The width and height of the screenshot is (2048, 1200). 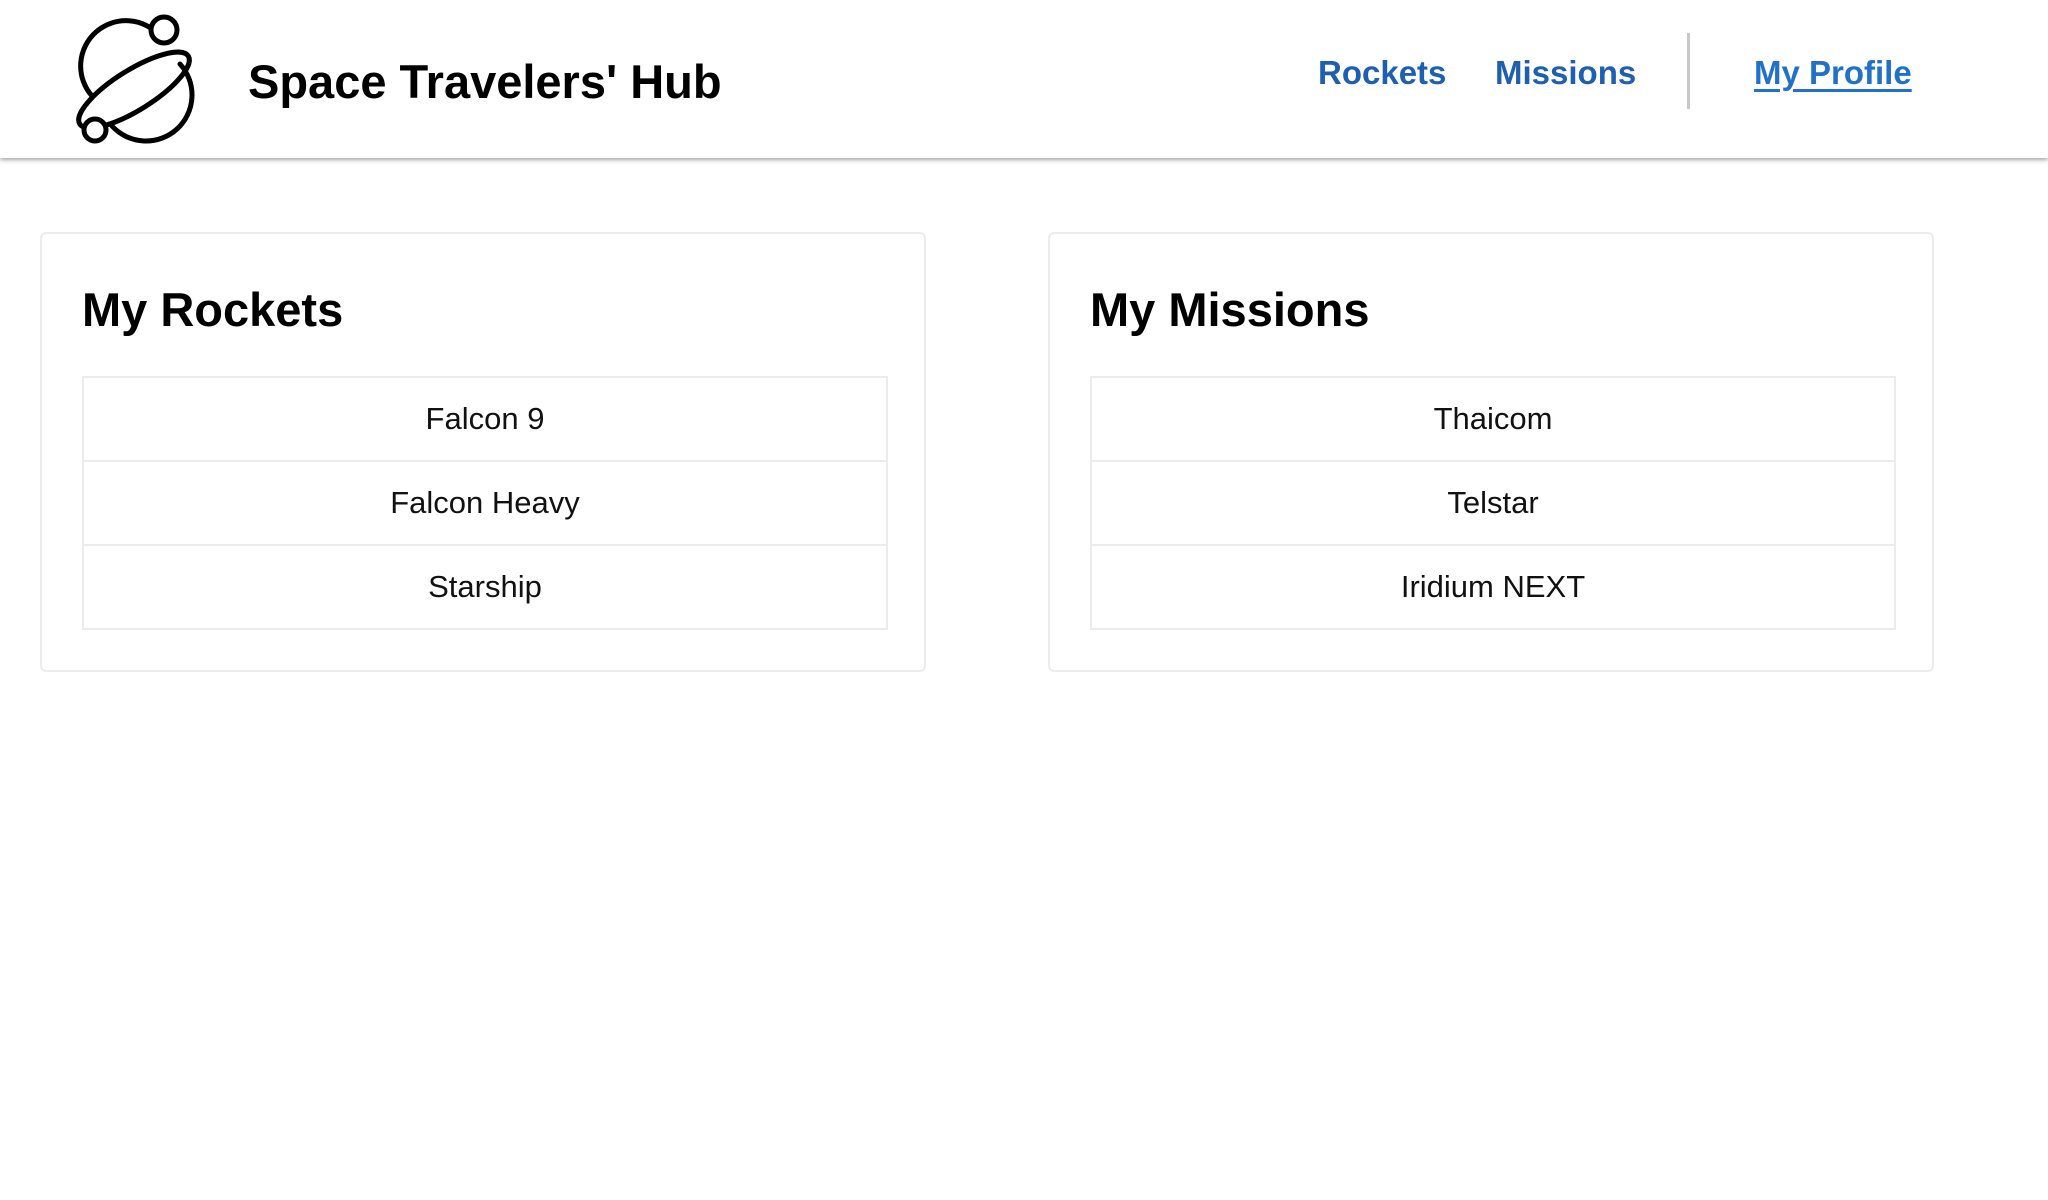 What do you see at coordinates (1565, 73) in the screenshot?
I see `nav-link-missions: Missions` at bounding box center [1565, 73].